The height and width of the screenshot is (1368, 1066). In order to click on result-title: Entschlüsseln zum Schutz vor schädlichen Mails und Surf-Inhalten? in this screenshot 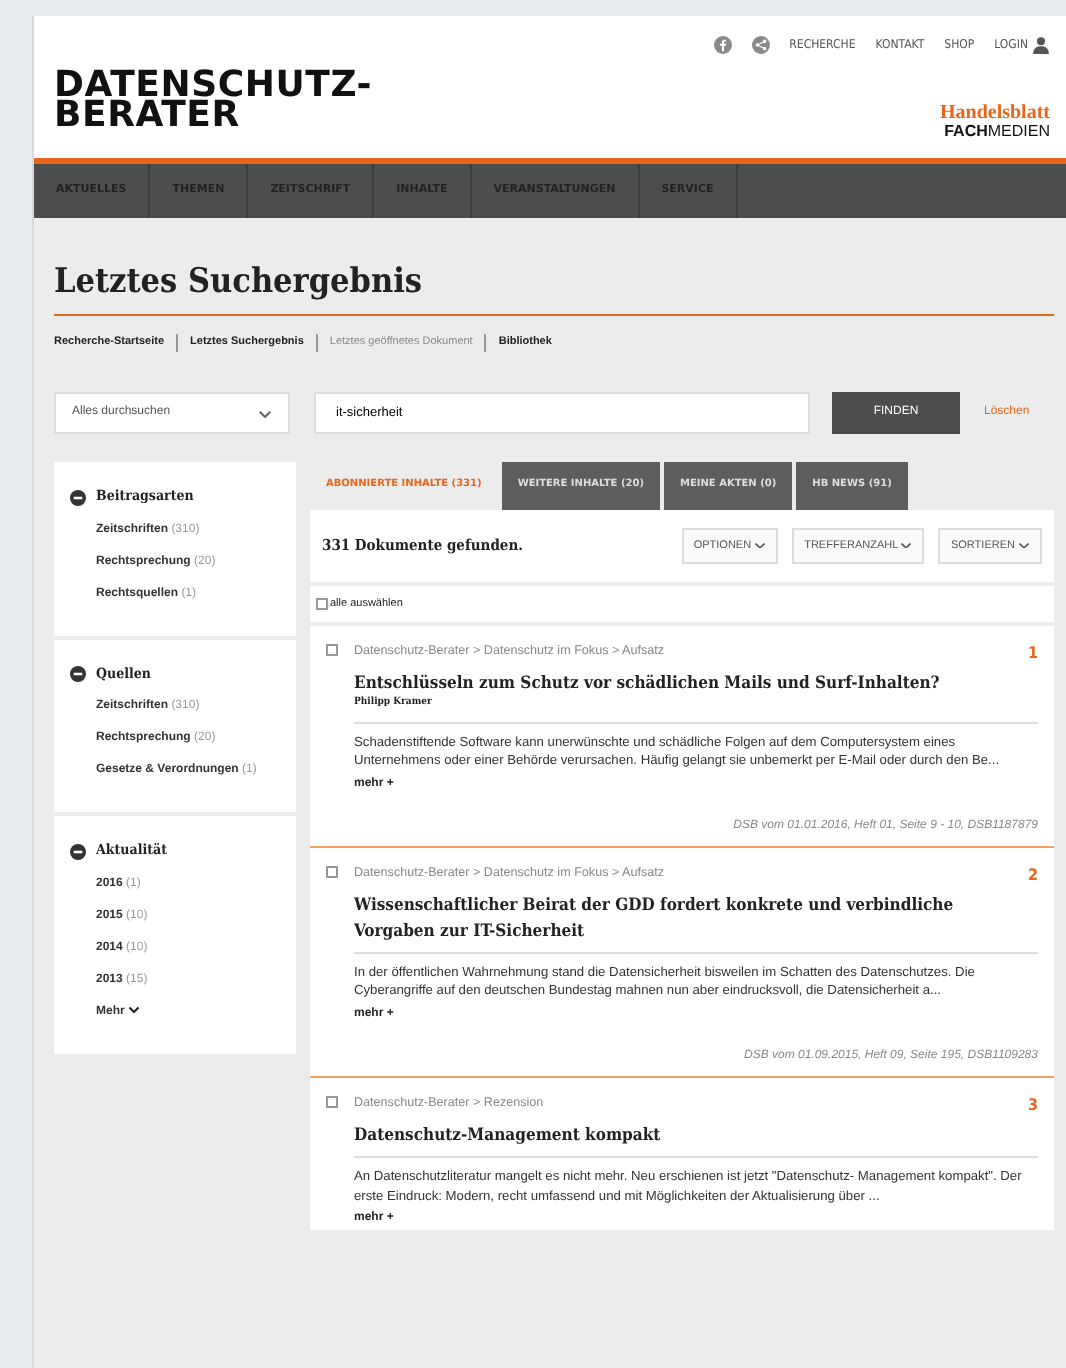, I will do `click(696, 685)`.